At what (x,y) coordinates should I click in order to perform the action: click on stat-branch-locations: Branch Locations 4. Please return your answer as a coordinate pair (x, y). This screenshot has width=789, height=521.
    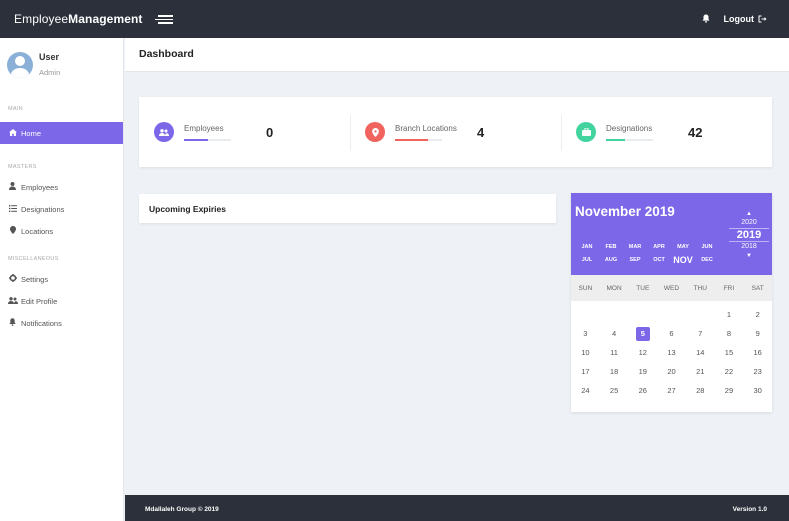
    Looking at the image, I should click on (455, 132).